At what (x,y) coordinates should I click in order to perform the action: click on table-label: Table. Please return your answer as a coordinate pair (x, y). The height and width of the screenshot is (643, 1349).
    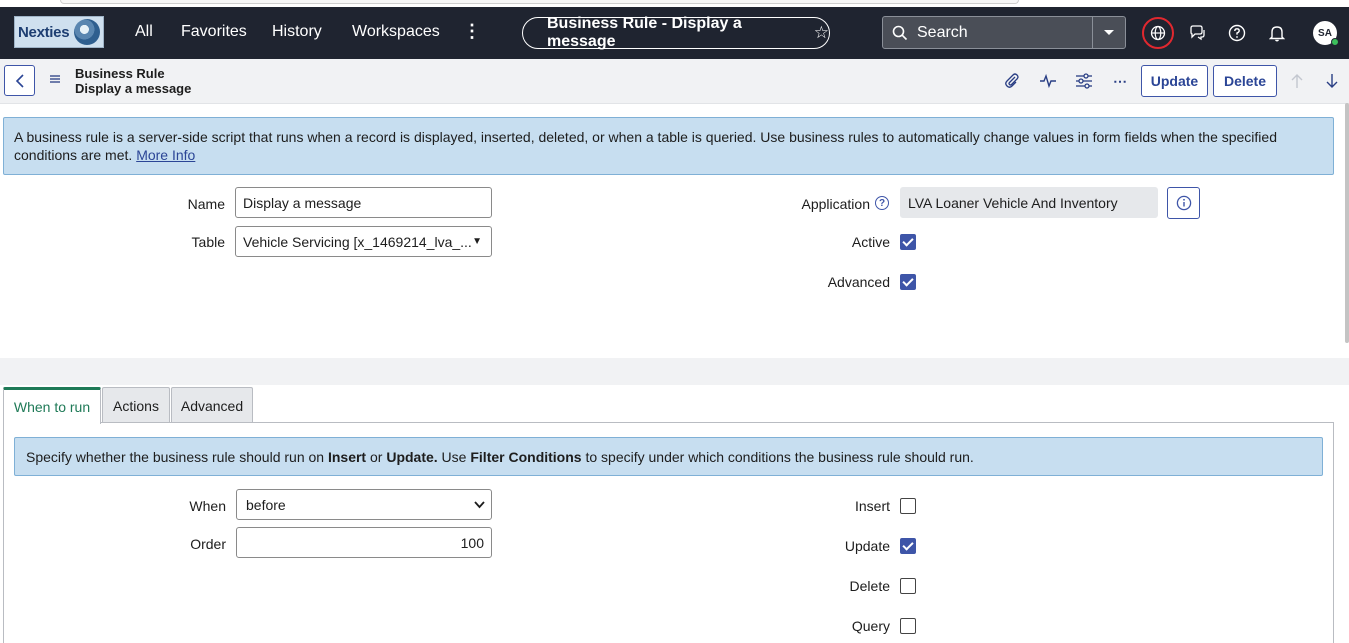
    Looking at the image, I should click on (208, 242).